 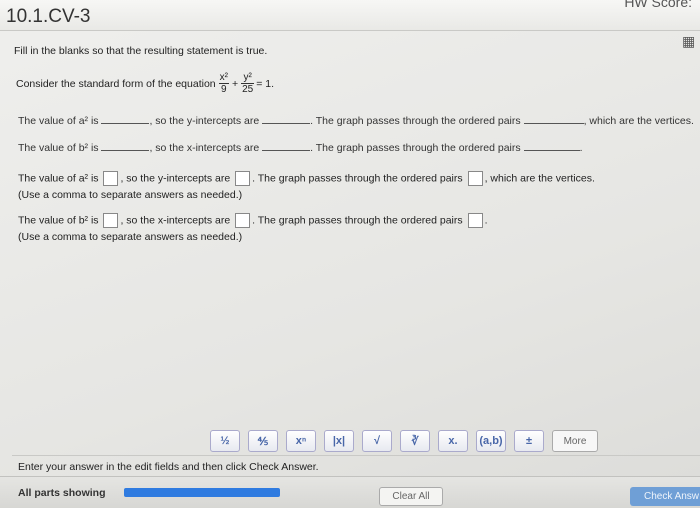 I want to click on y-fraction: y² 25, so click(x=248, y=83).